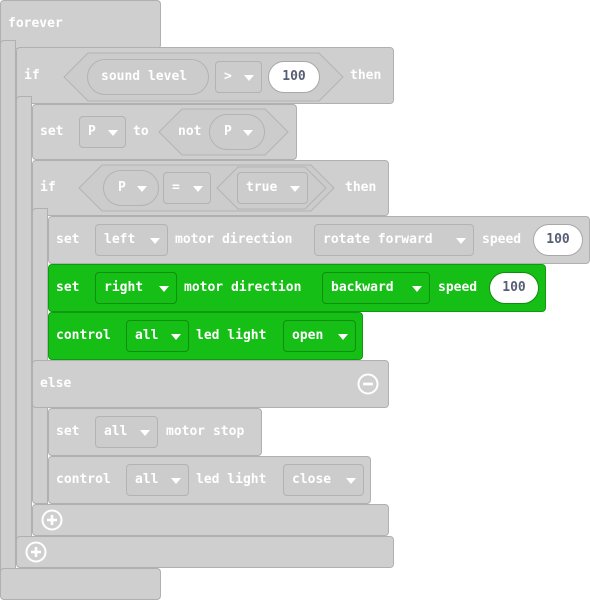 This screenshot has height=600, width=590. I want to click on motor-direction-dropdown: backward, so click(376, 288).